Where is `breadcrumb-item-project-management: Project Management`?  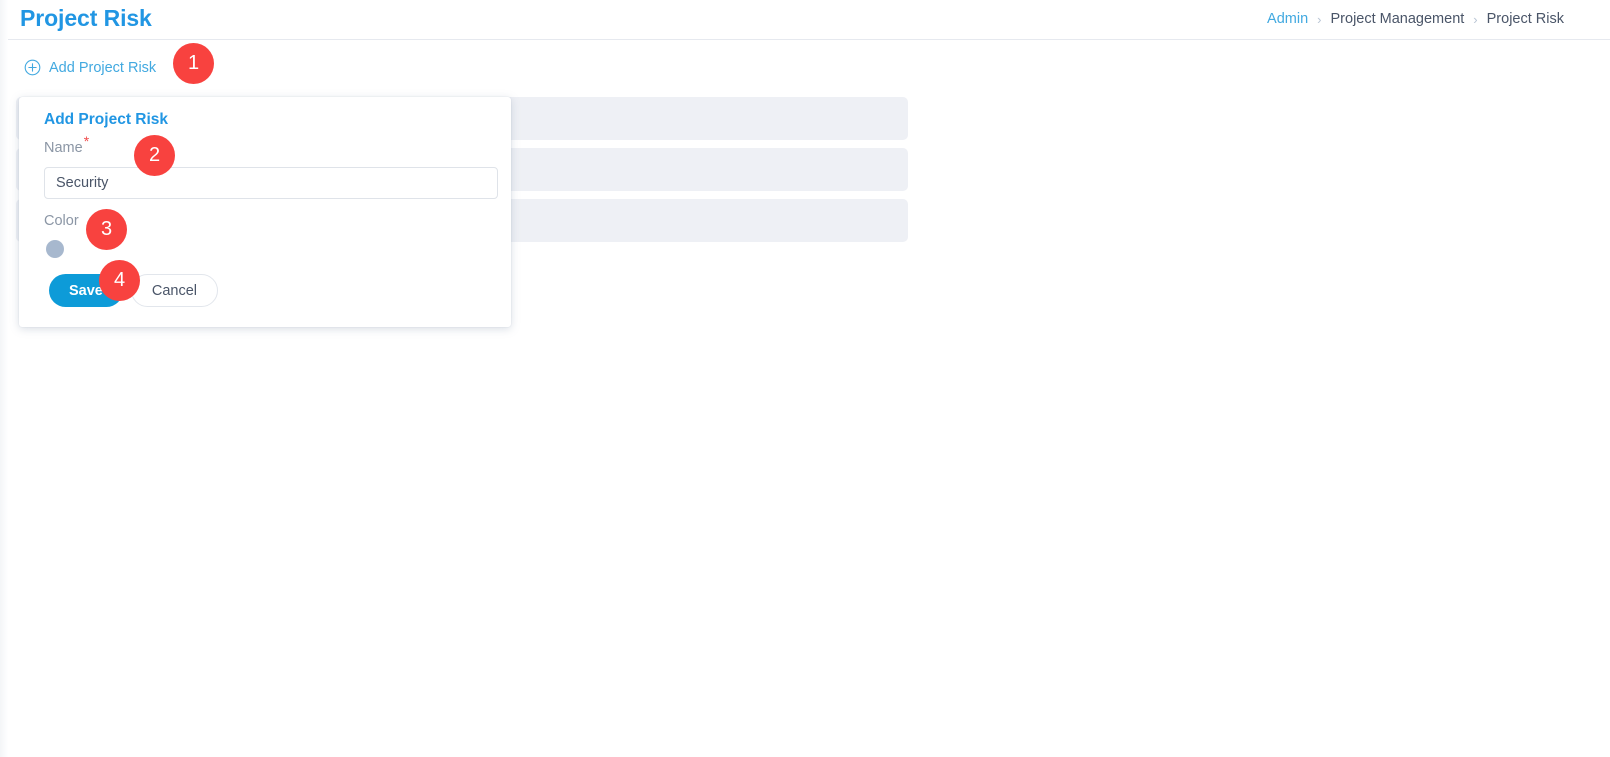 breadcrumb-item-project-management: Project Management is located at coordinates (1398, 19).